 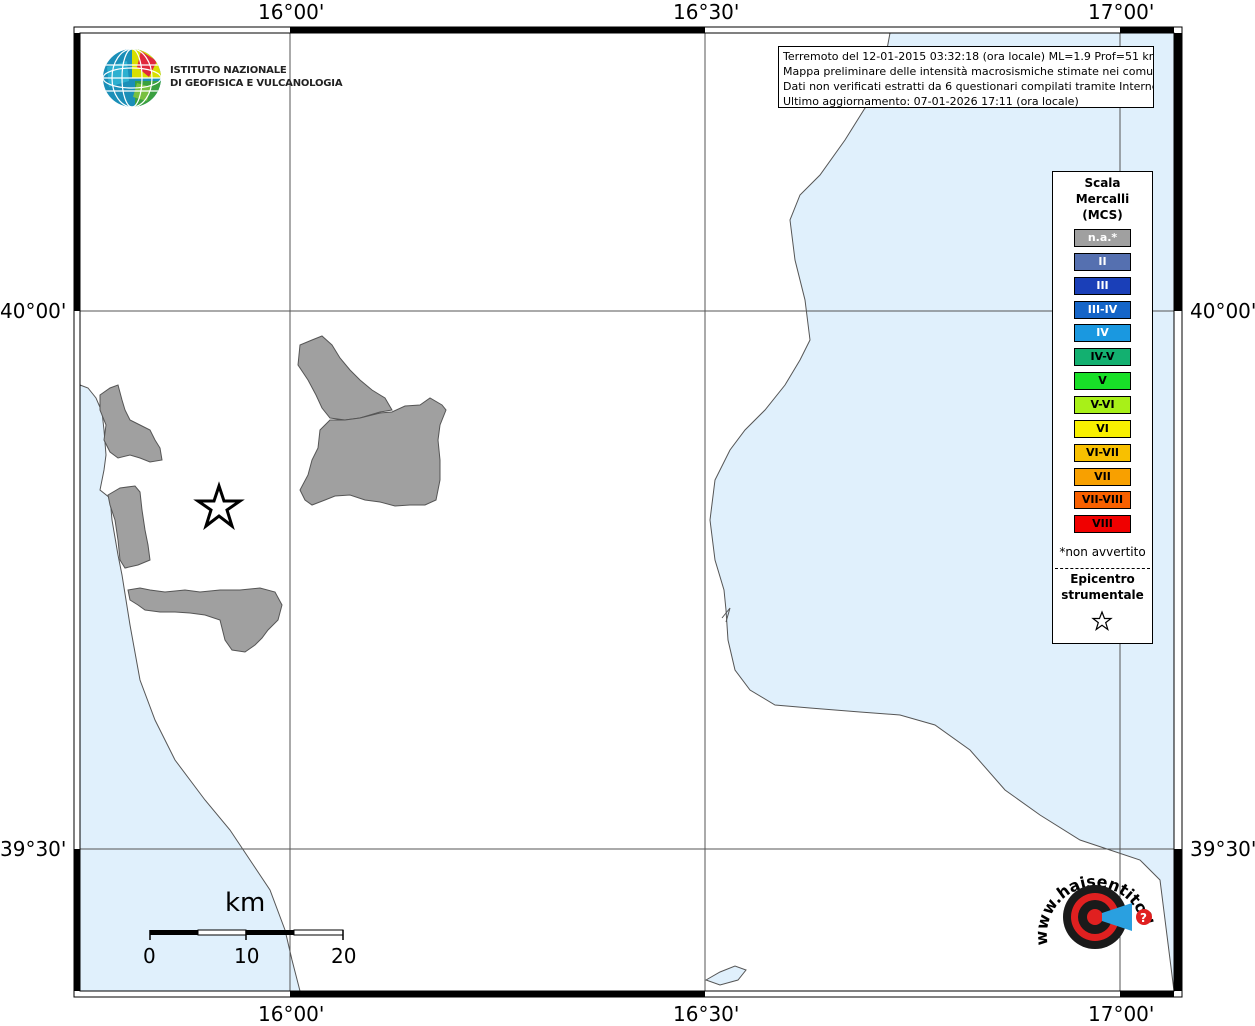 What do you see at coordinates (1102, 381) in the screenshot?
I see `legend-swatch: V` at bounding box center [1102, 381].